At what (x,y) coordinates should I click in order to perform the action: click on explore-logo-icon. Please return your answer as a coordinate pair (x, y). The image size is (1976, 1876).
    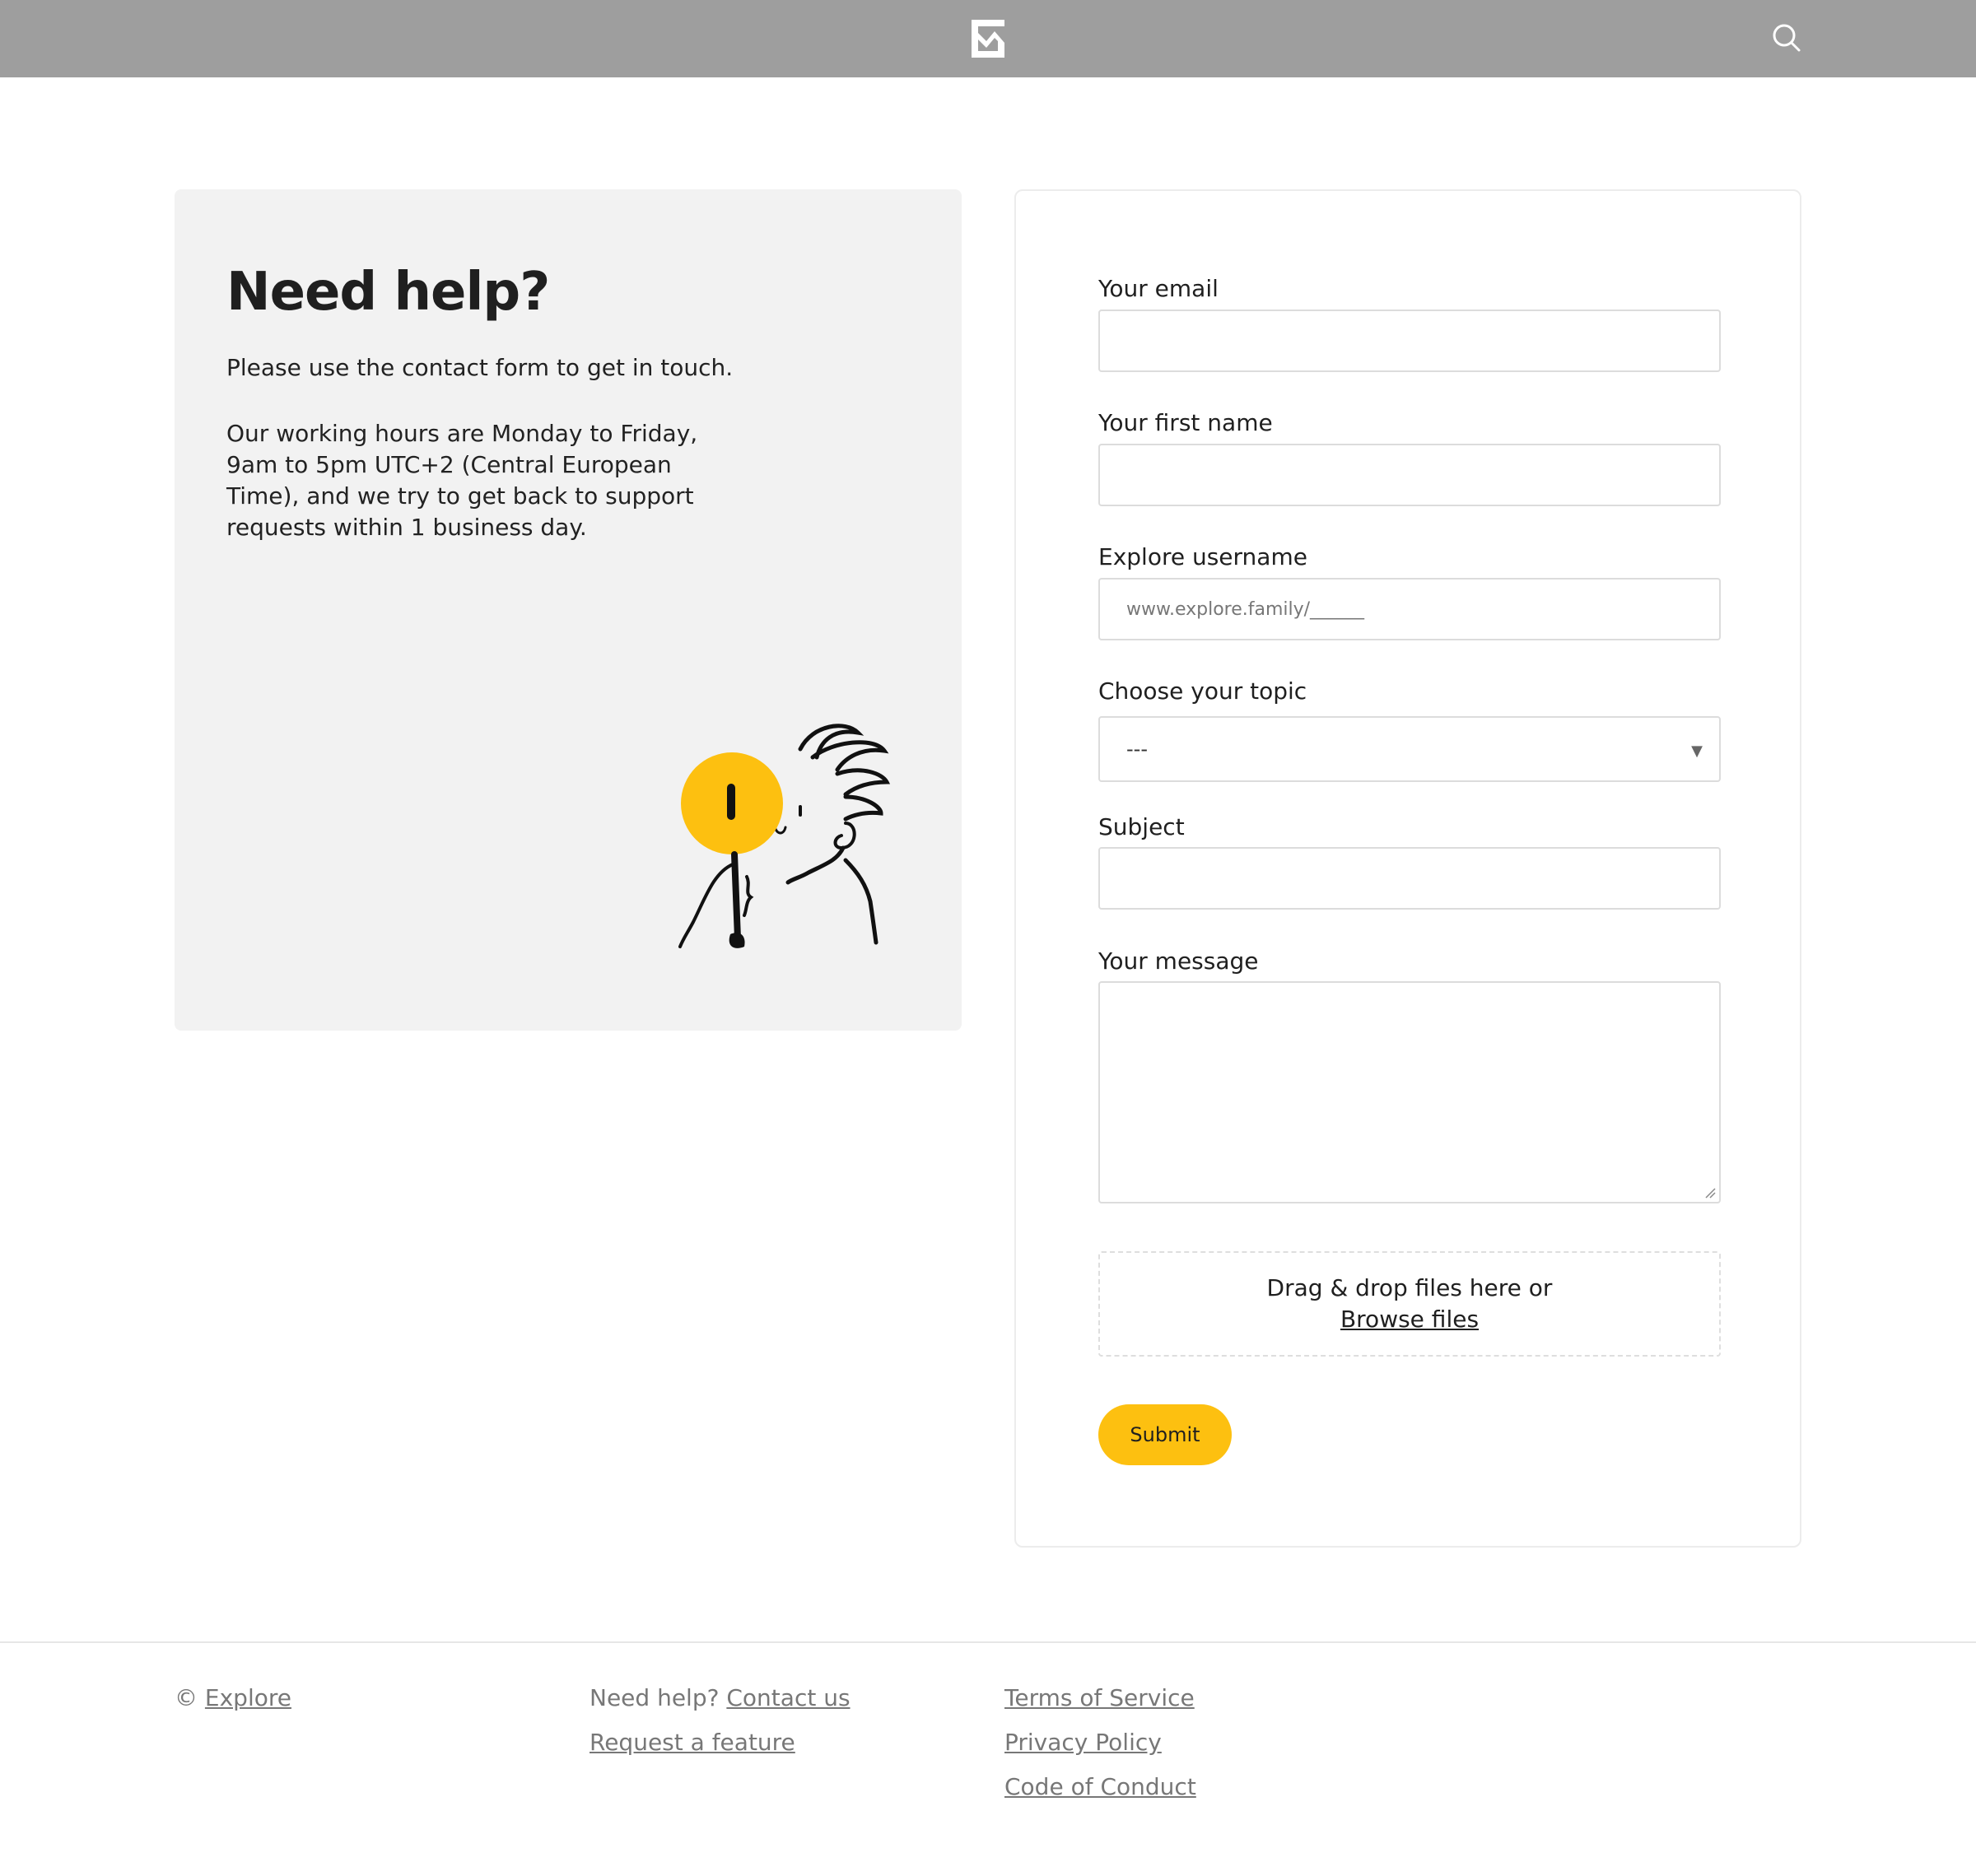
    Looking at the image, I should click on (988, 38).